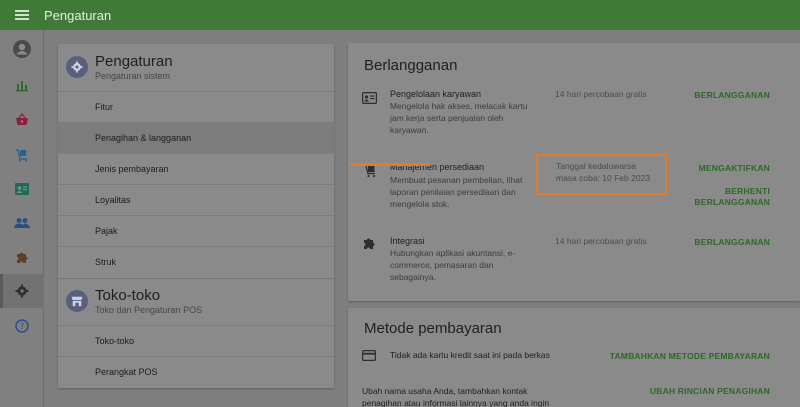 Image resolution: width=800 pixels, height=407 pixels. I want to click on unsubscribe-label-line1: BERHENTI, so click(747, 191).